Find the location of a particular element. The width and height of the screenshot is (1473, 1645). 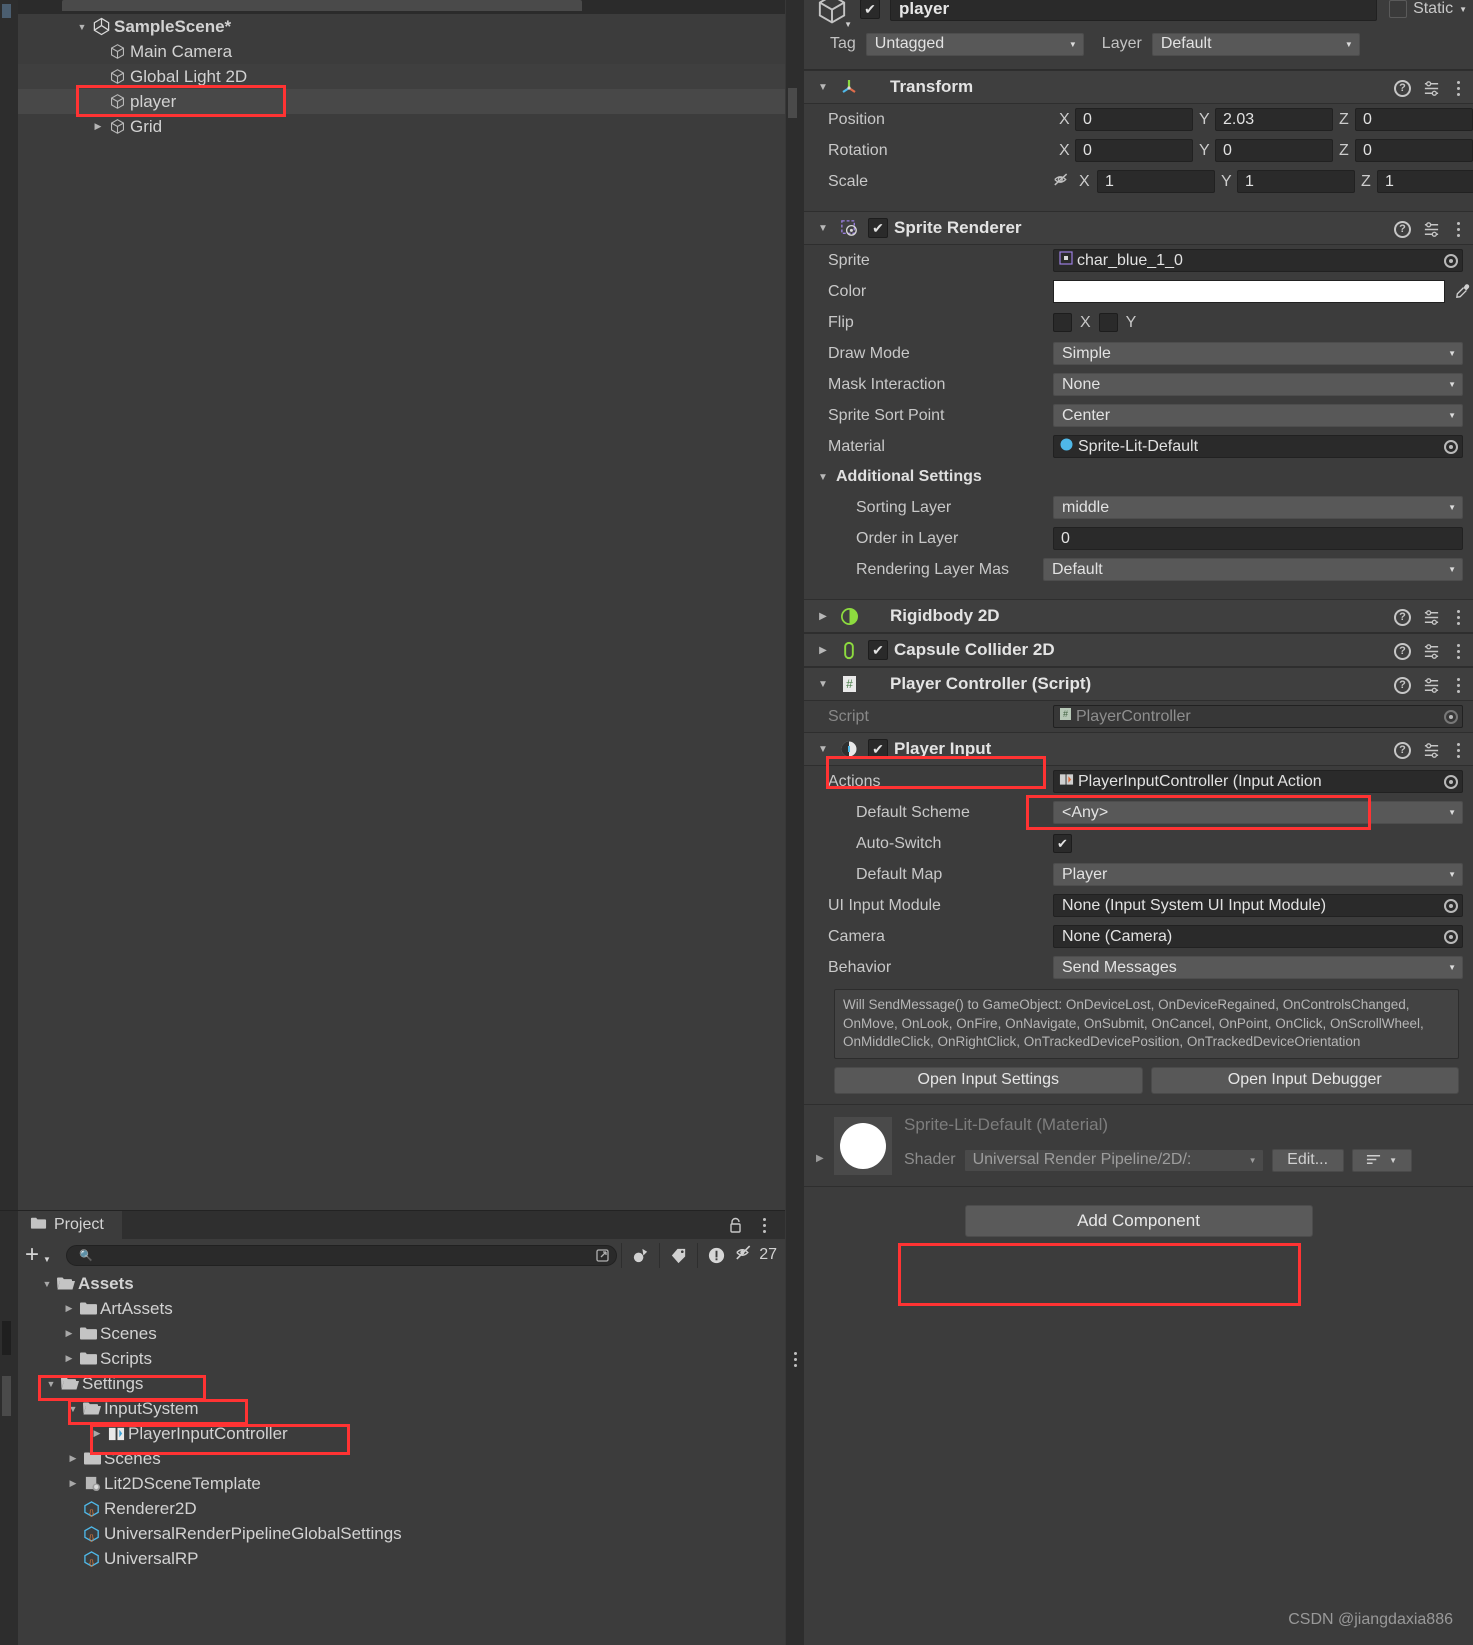

project-item-urp-global-settings: {} UniversalRenderPipelineGlobalSettings is located at coordinates (401, 1533).